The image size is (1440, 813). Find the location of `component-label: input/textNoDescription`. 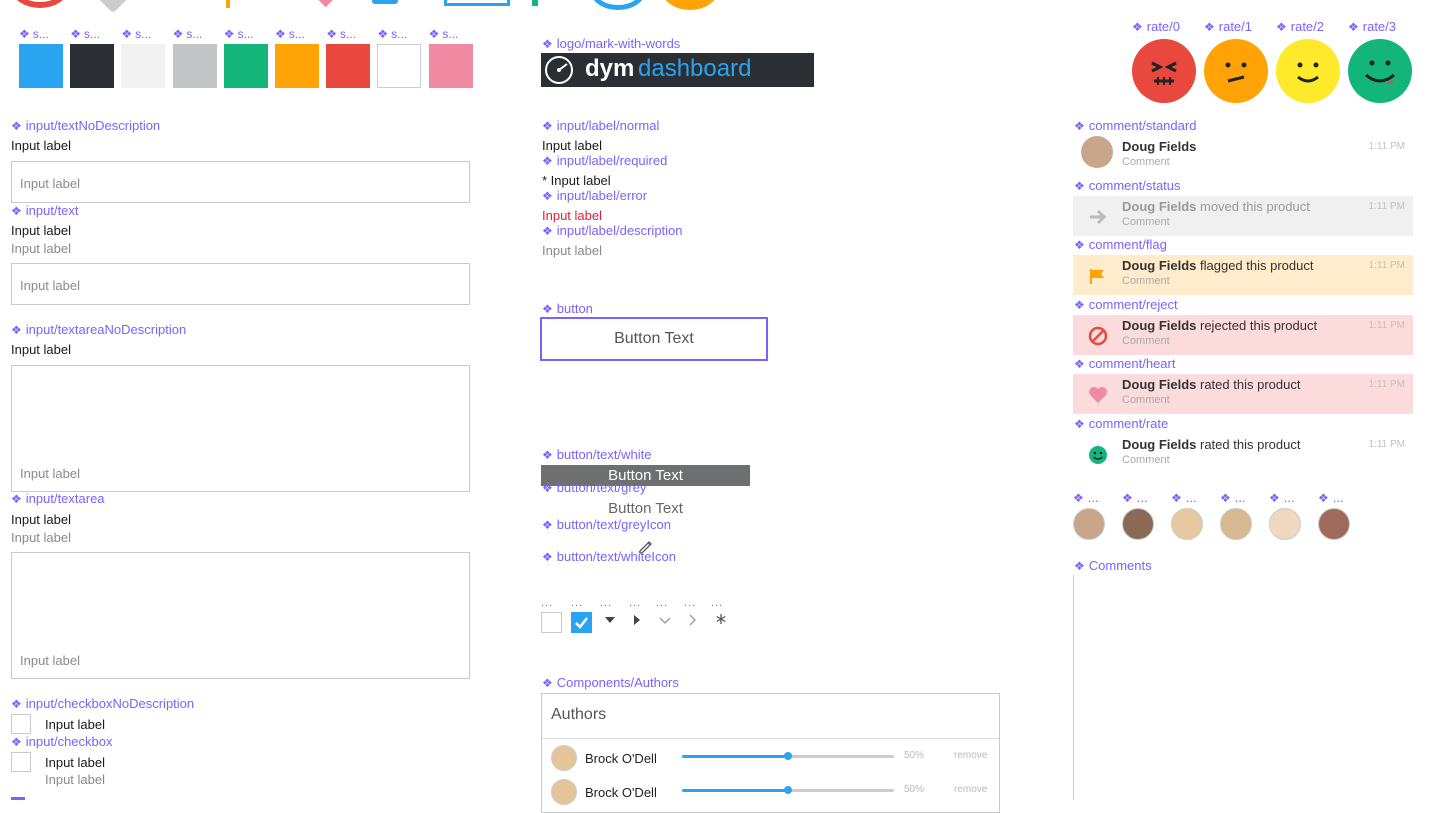

component-label: input/textNoDescription is located at coordinates (85, 125).